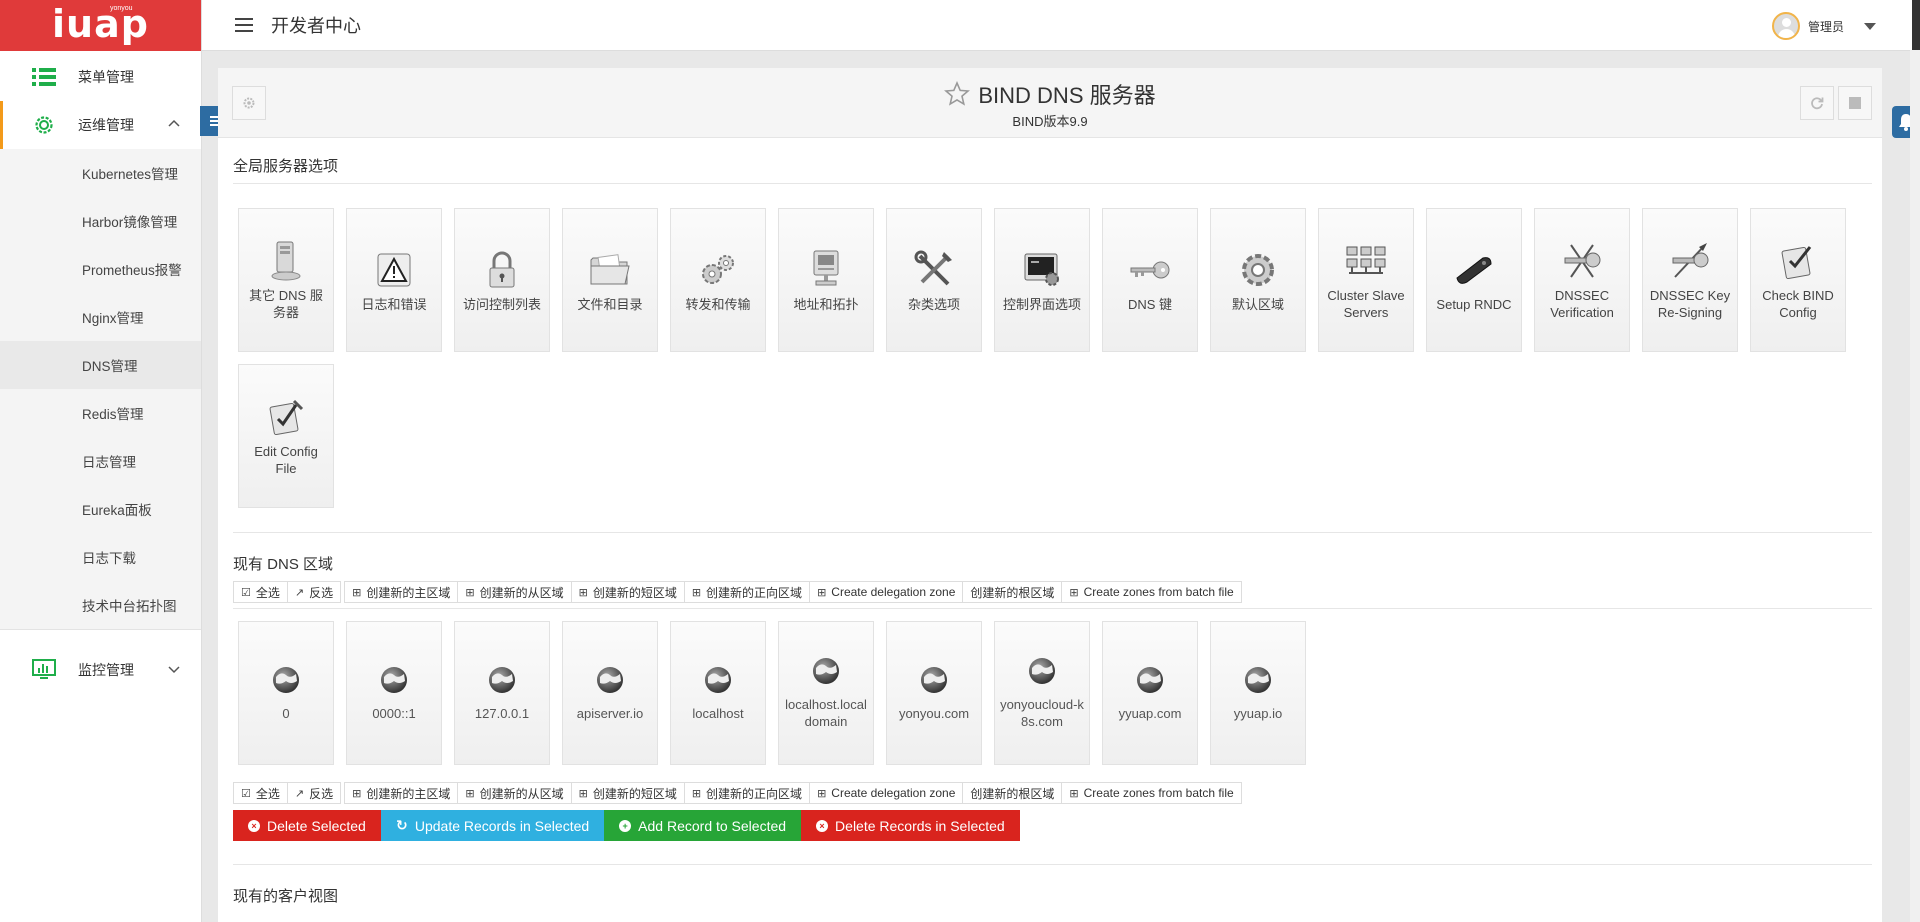 The image size is (1920, 922). I want to click on zone-tile: localhost, so click(718, 693).